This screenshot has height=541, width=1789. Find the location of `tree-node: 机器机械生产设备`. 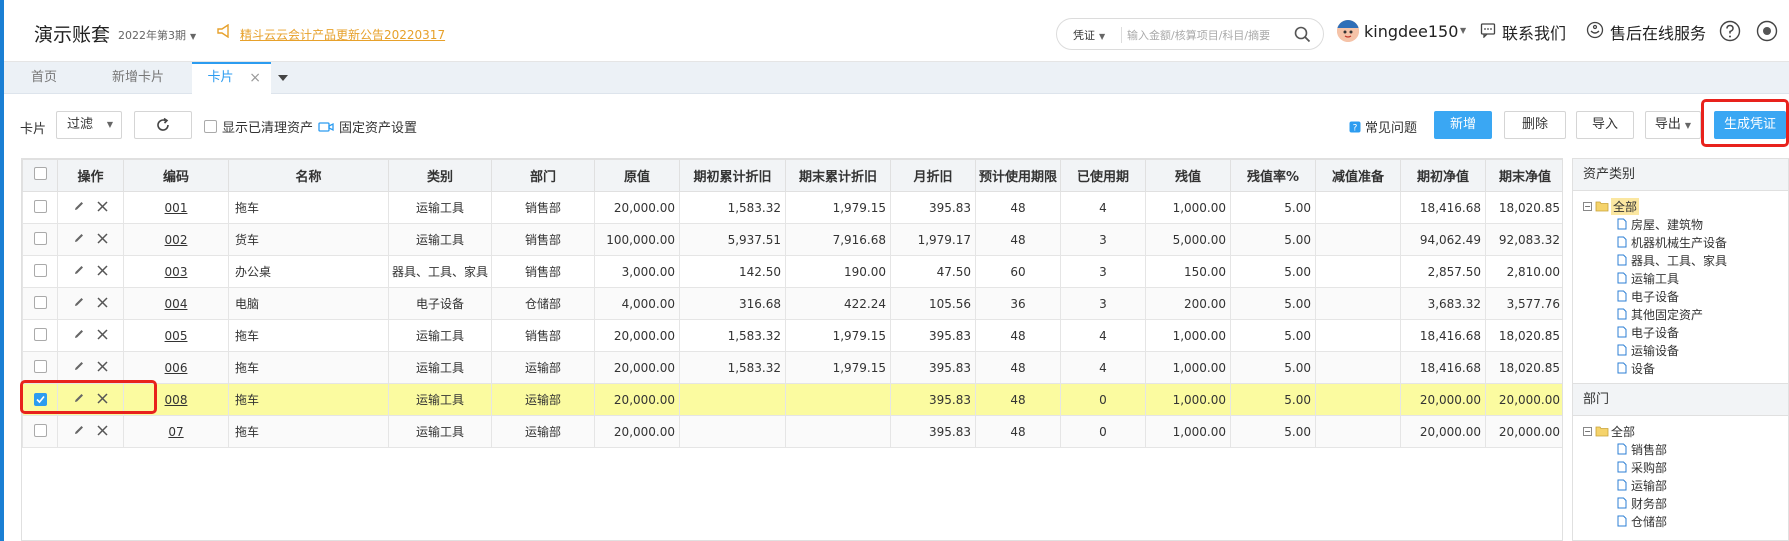

tree-node: 机器机械生产设备 is located at coordinates (1685, 242).